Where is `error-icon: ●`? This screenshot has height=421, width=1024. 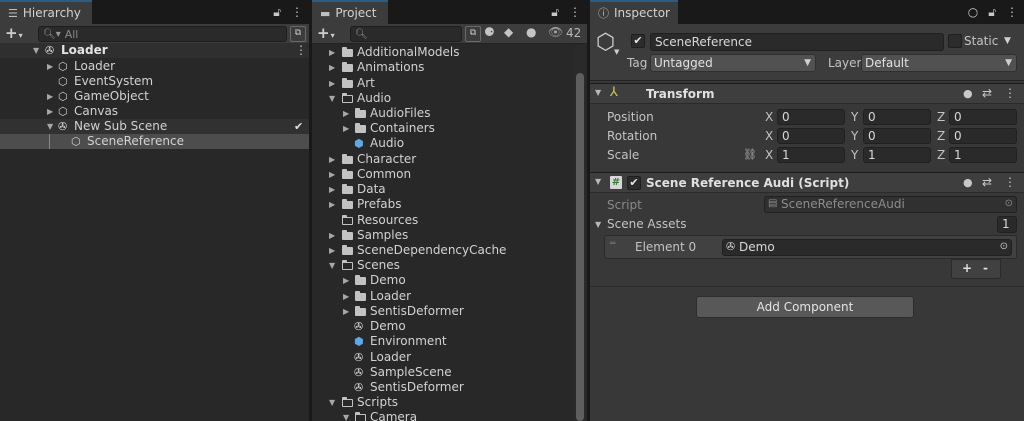 error-icon: ● is located at coordinates (531, 32).